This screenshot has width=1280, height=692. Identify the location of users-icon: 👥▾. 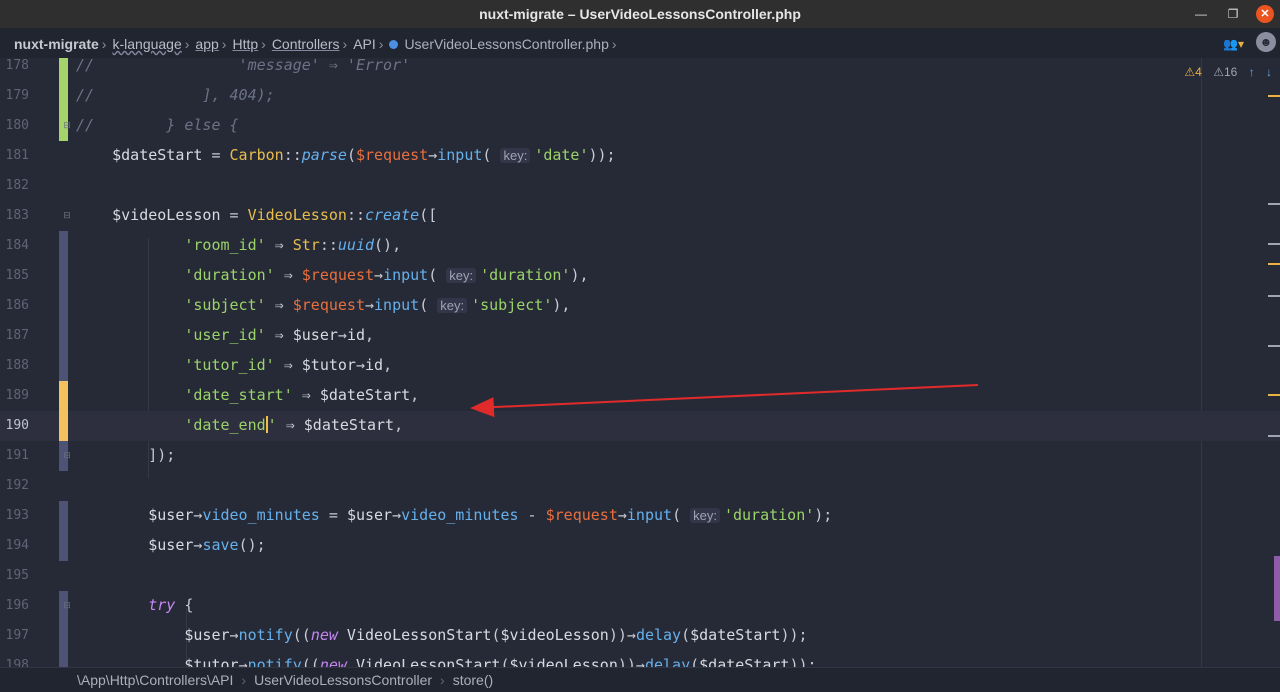
(1233, 44).